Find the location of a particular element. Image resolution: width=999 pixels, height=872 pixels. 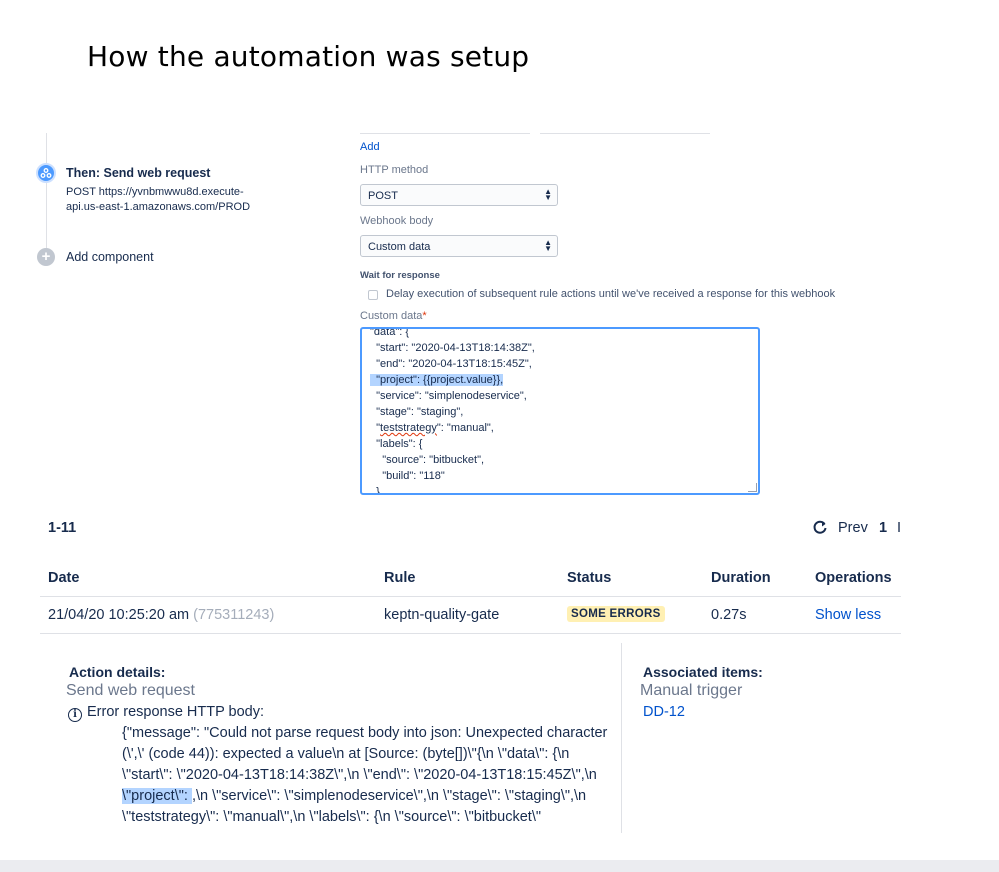

row-duration: 0.27s is located at coordinates (729, 615).